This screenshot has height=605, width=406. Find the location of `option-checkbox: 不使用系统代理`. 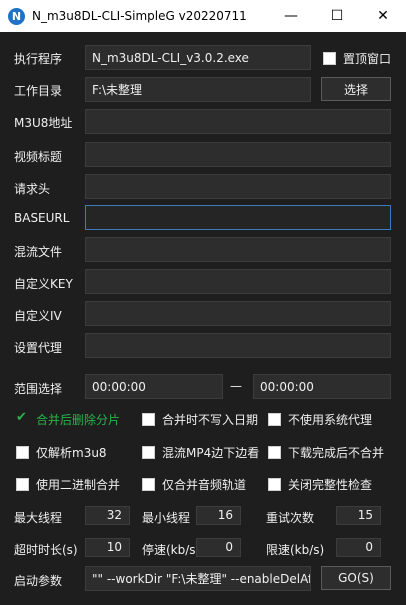

option-checkbox: 不使用系统代理 is located at coordinates (320, 419).